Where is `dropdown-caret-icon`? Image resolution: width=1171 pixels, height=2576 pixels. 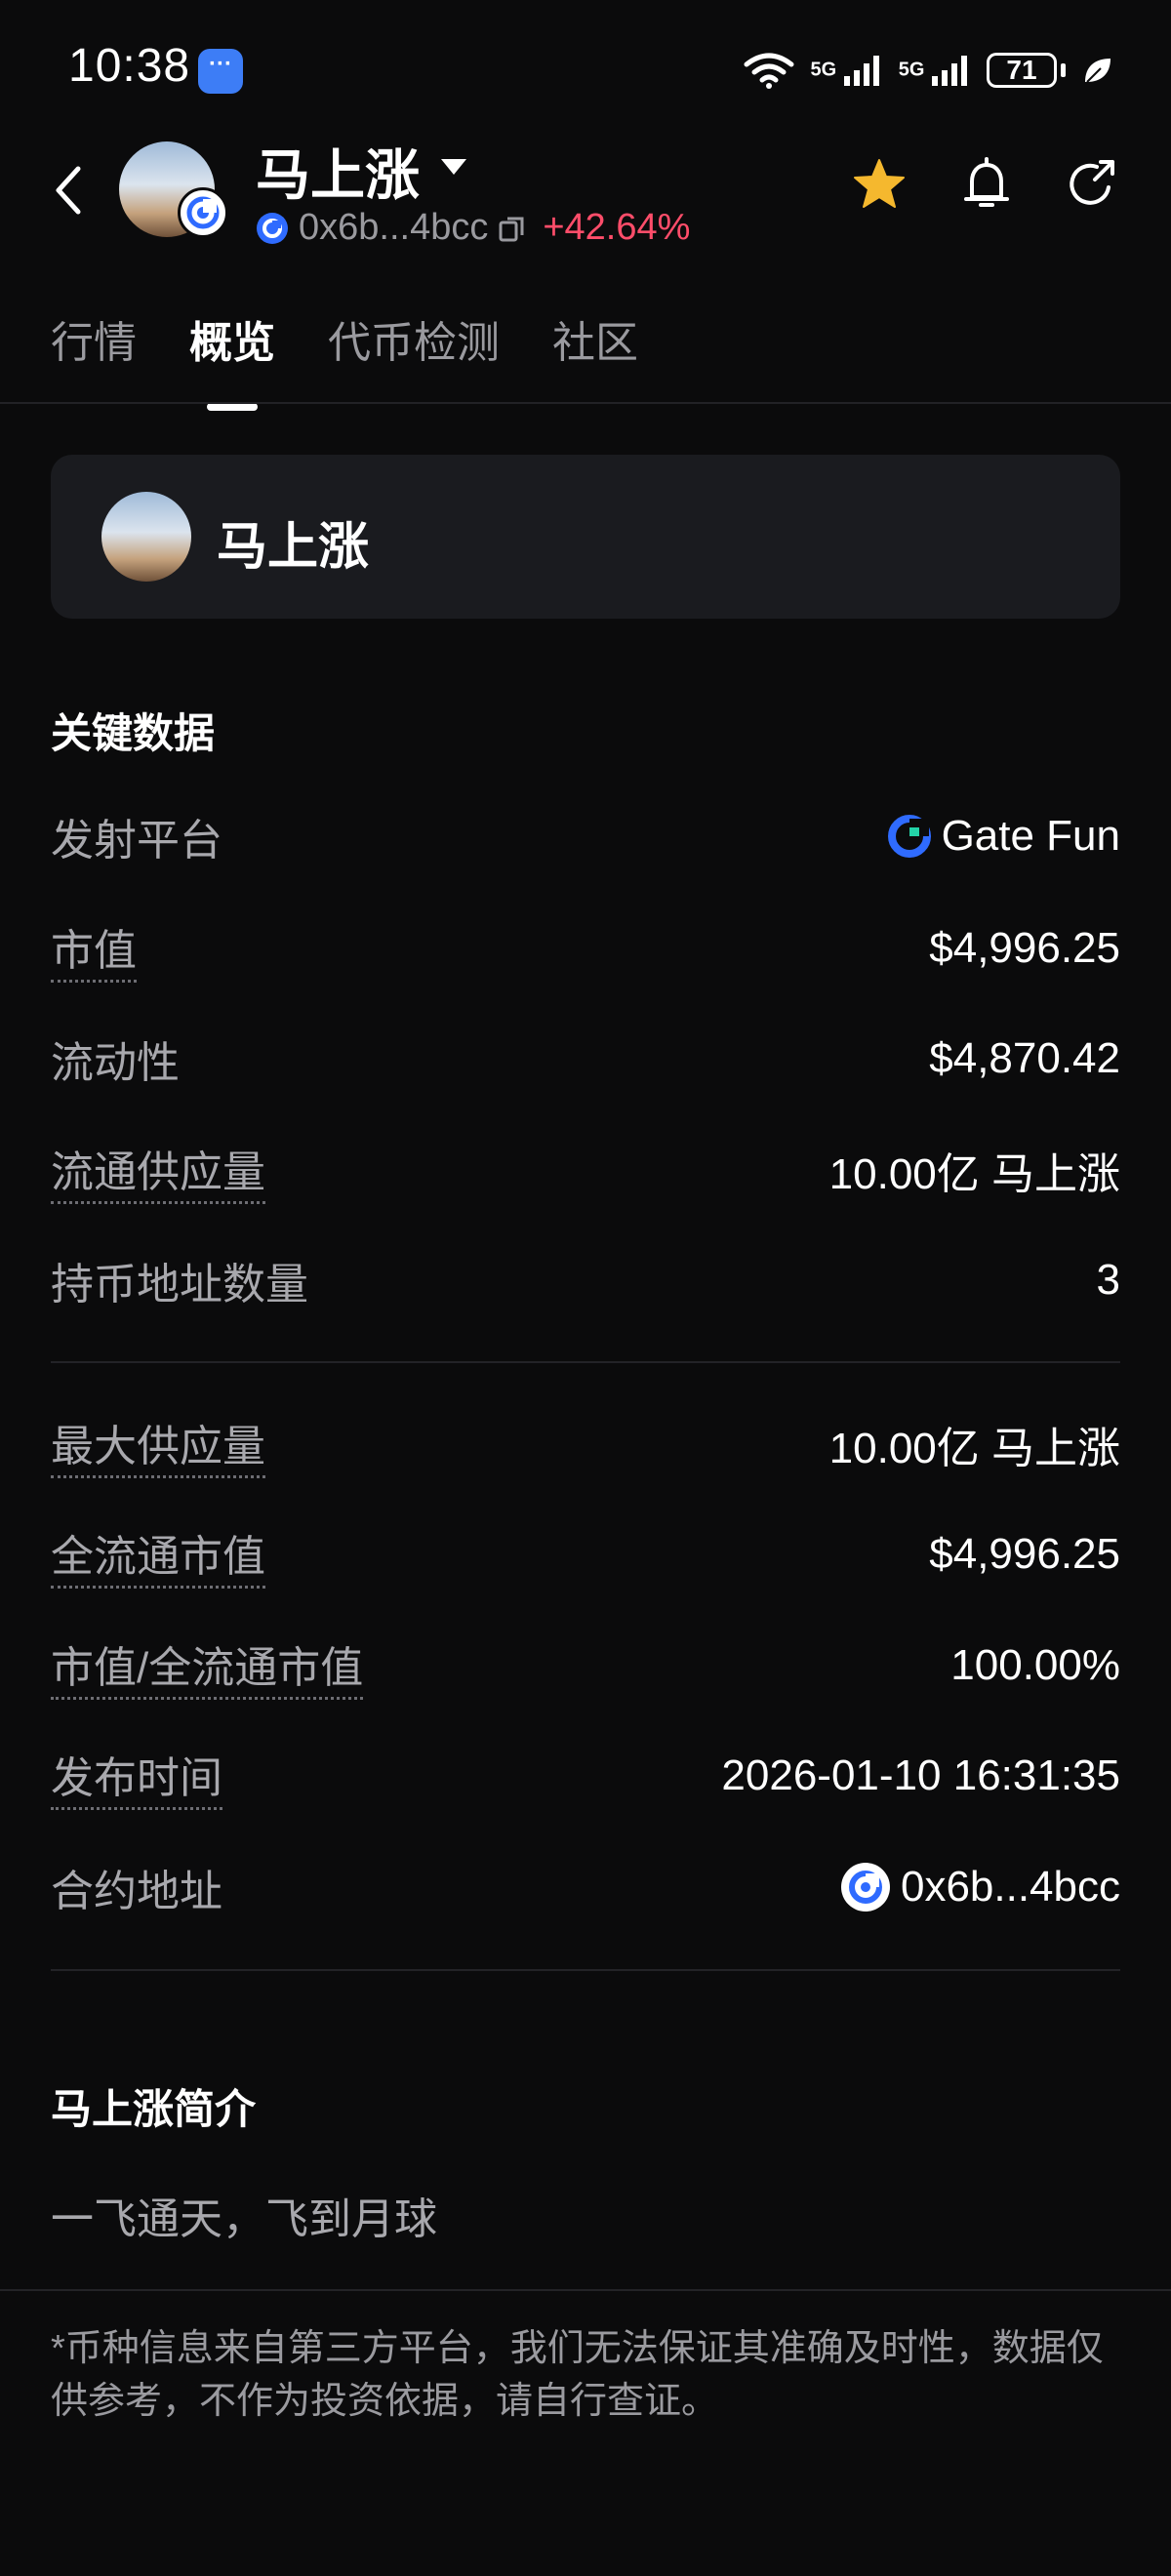 dropdown-caret-icon is located at coordinates (453, 167).